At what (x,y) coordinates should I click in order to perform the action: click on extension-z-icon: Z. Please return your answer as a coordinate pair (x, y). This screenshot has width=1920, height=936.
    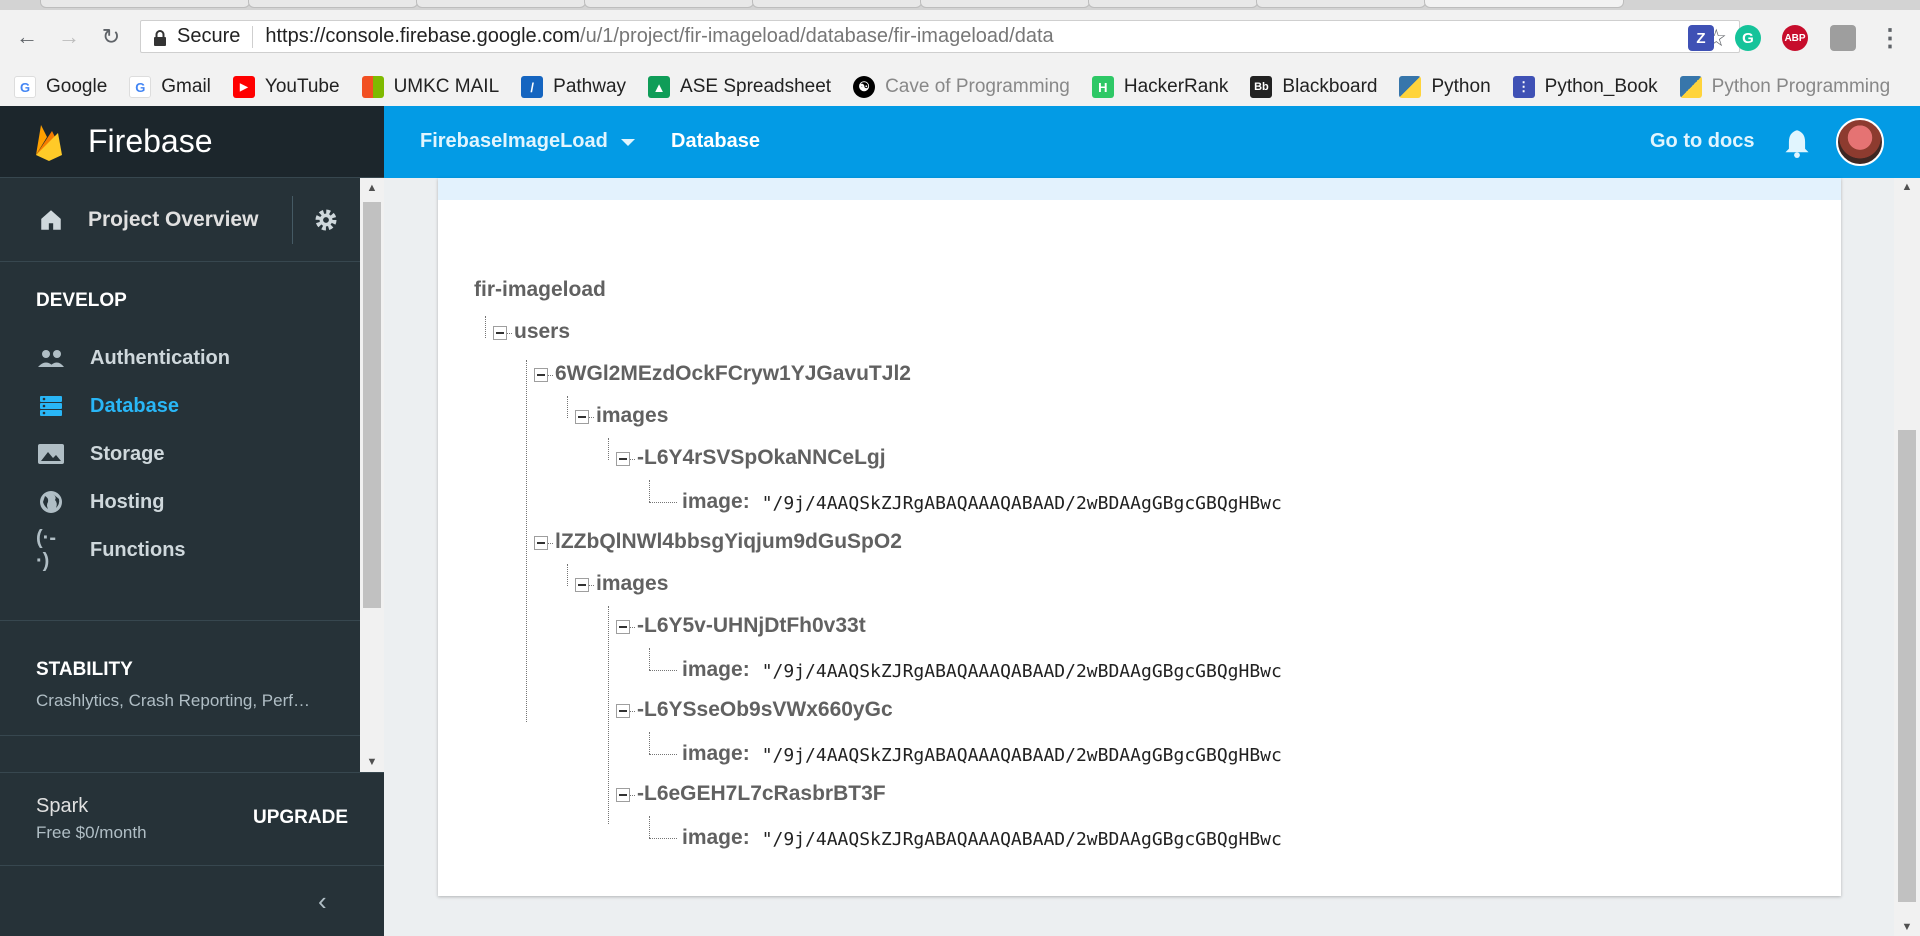
    Looking at the image, I should click on (1701, 38).